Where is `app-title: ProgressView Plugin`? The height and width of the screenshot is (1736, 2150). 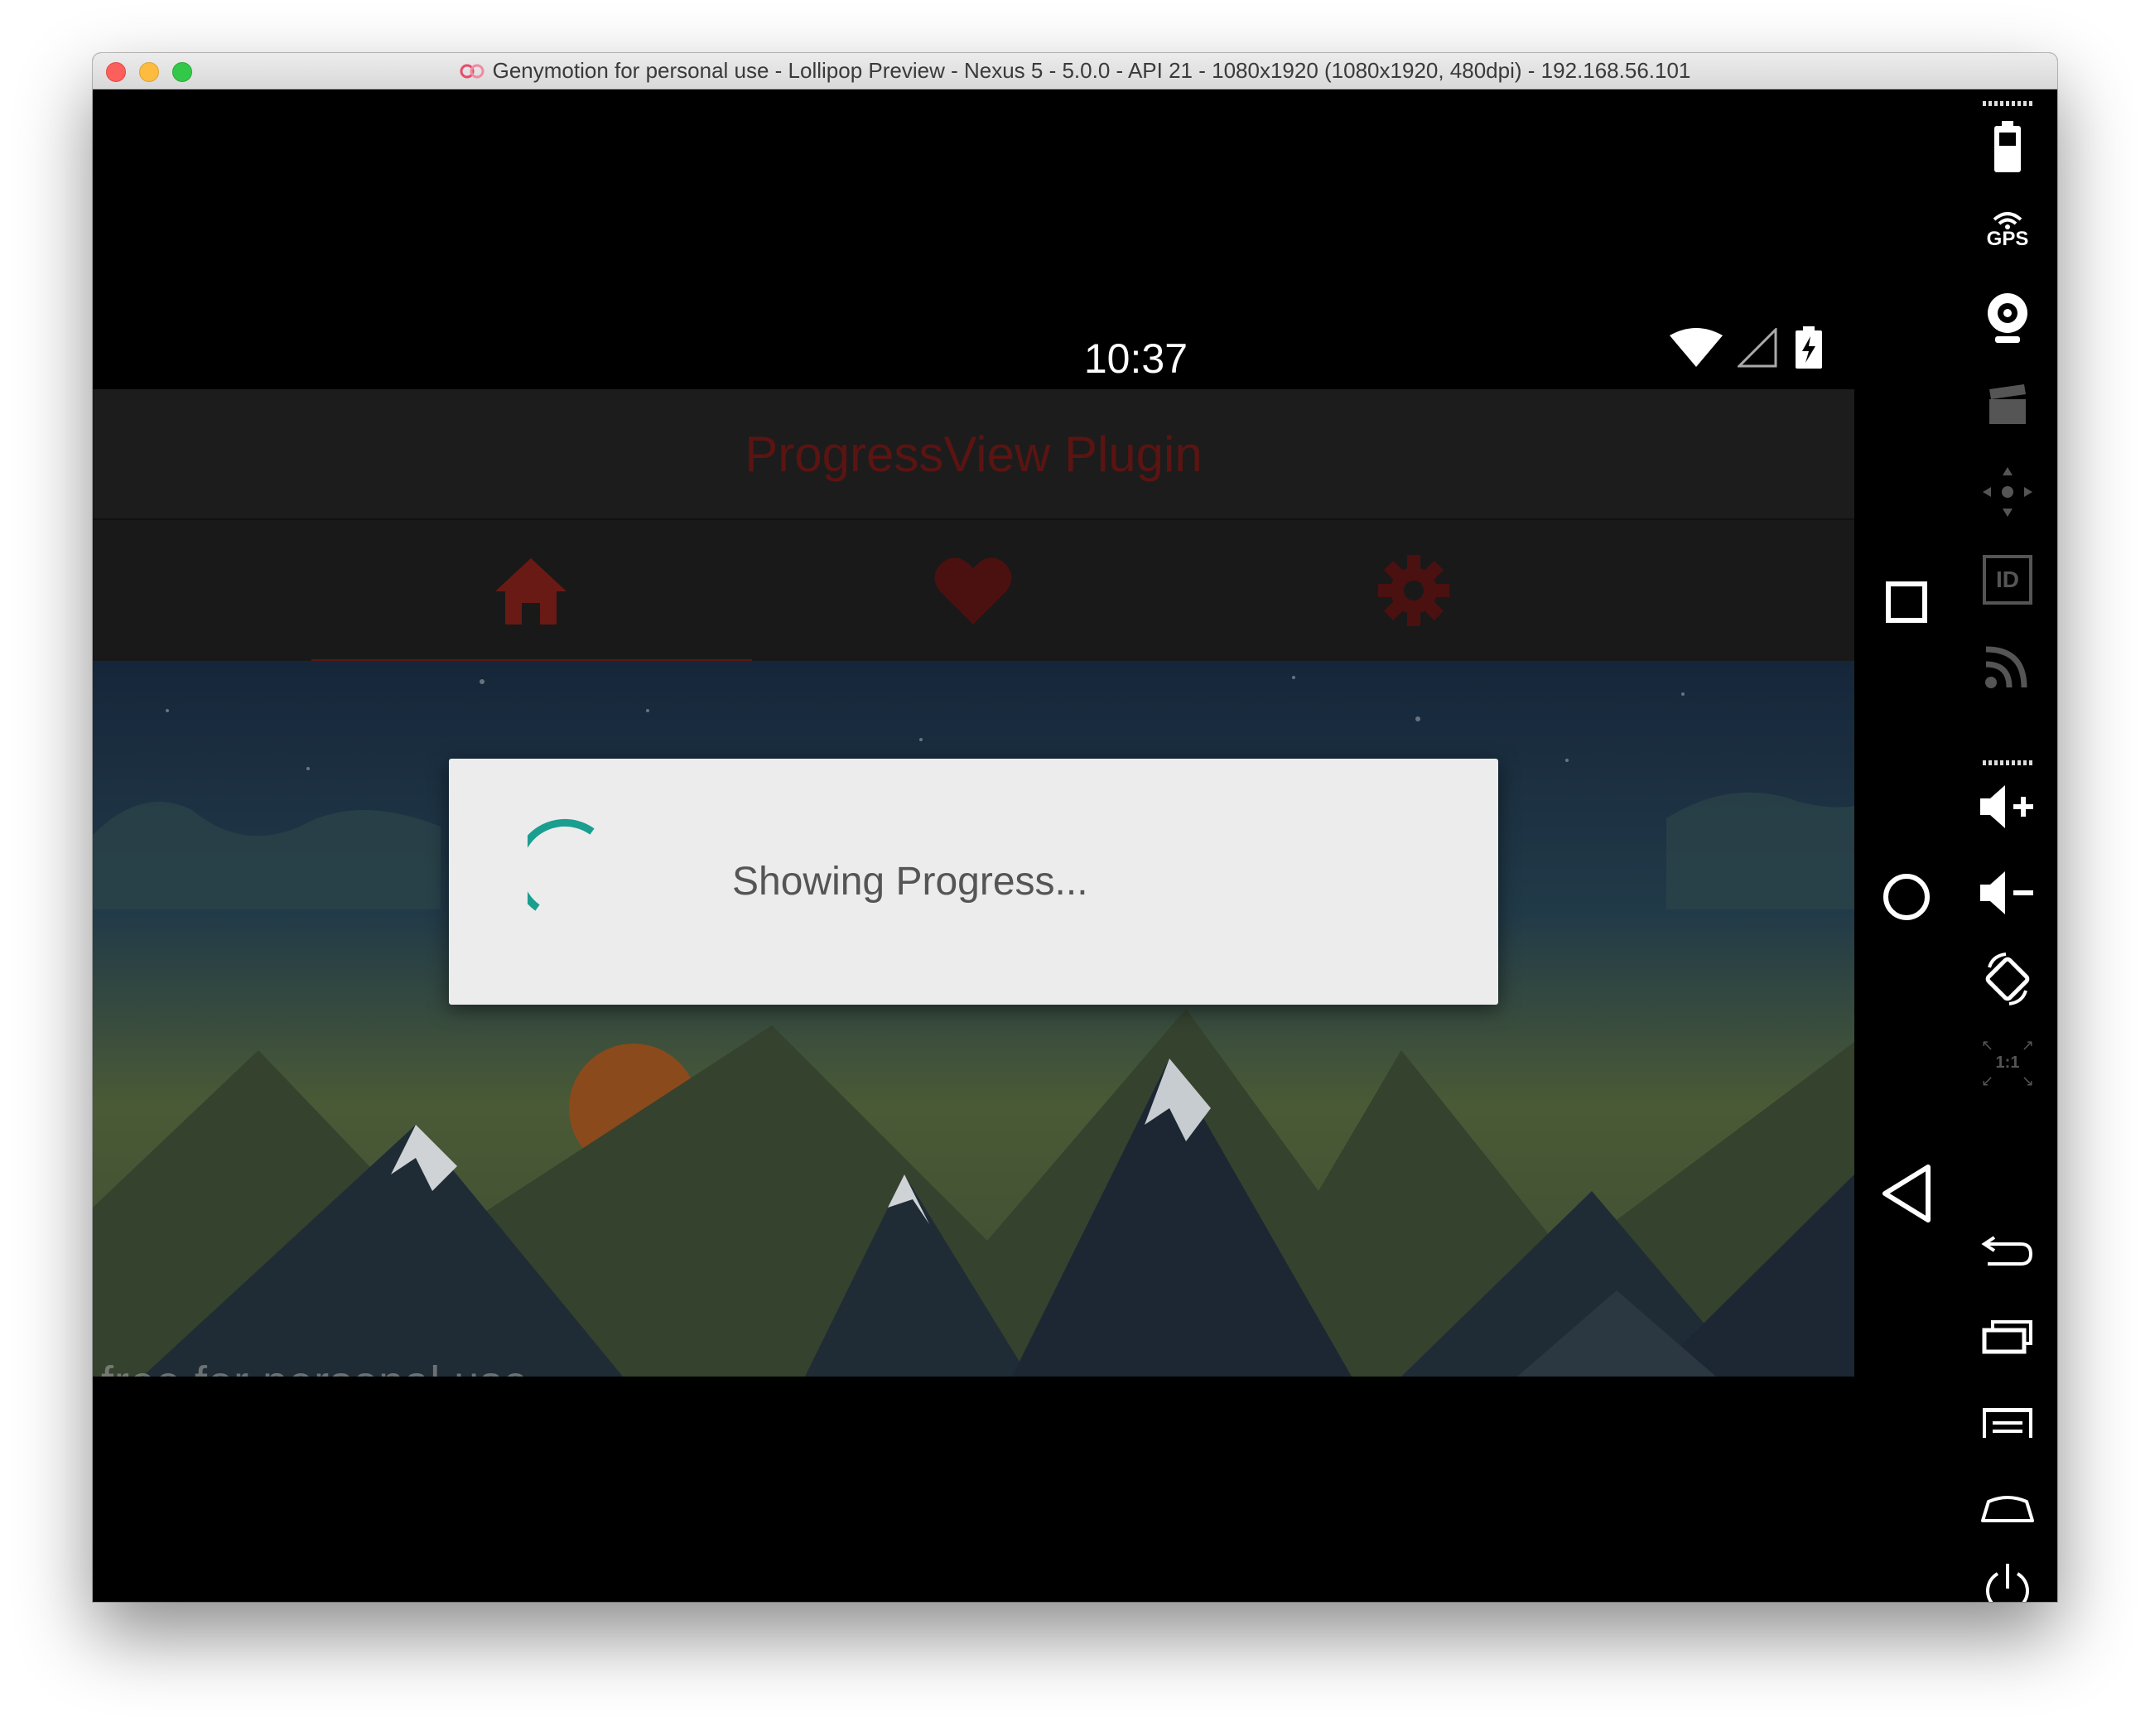
app-title: ProgressView Plugin is located at coordinates (974, 454).